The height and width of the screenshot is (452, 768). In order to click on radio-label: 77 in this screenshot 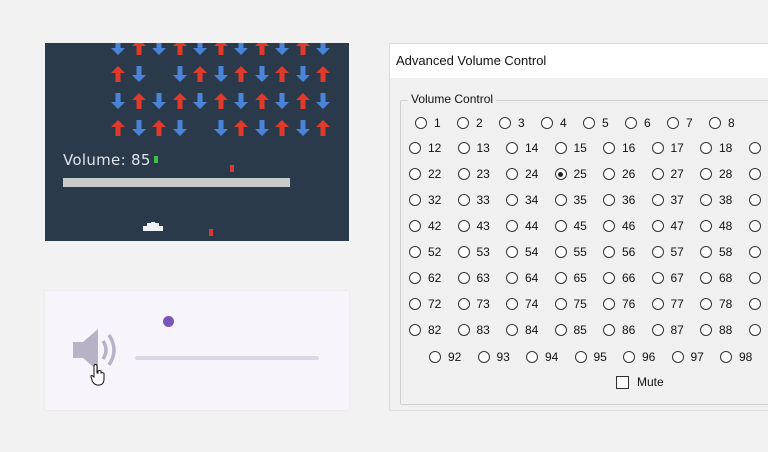, I will do `click(677, 304)`.